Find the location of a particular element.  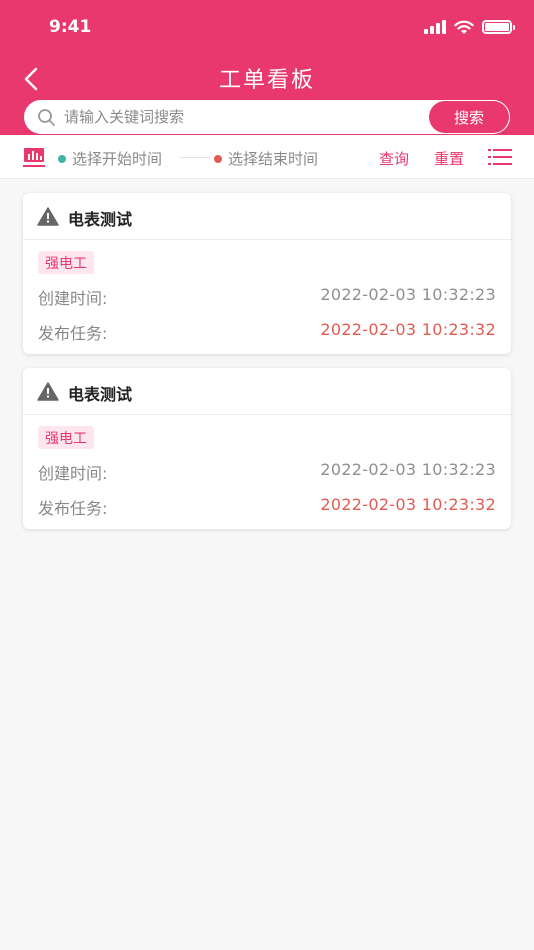

end-dot is located at coordinates (218, 158).